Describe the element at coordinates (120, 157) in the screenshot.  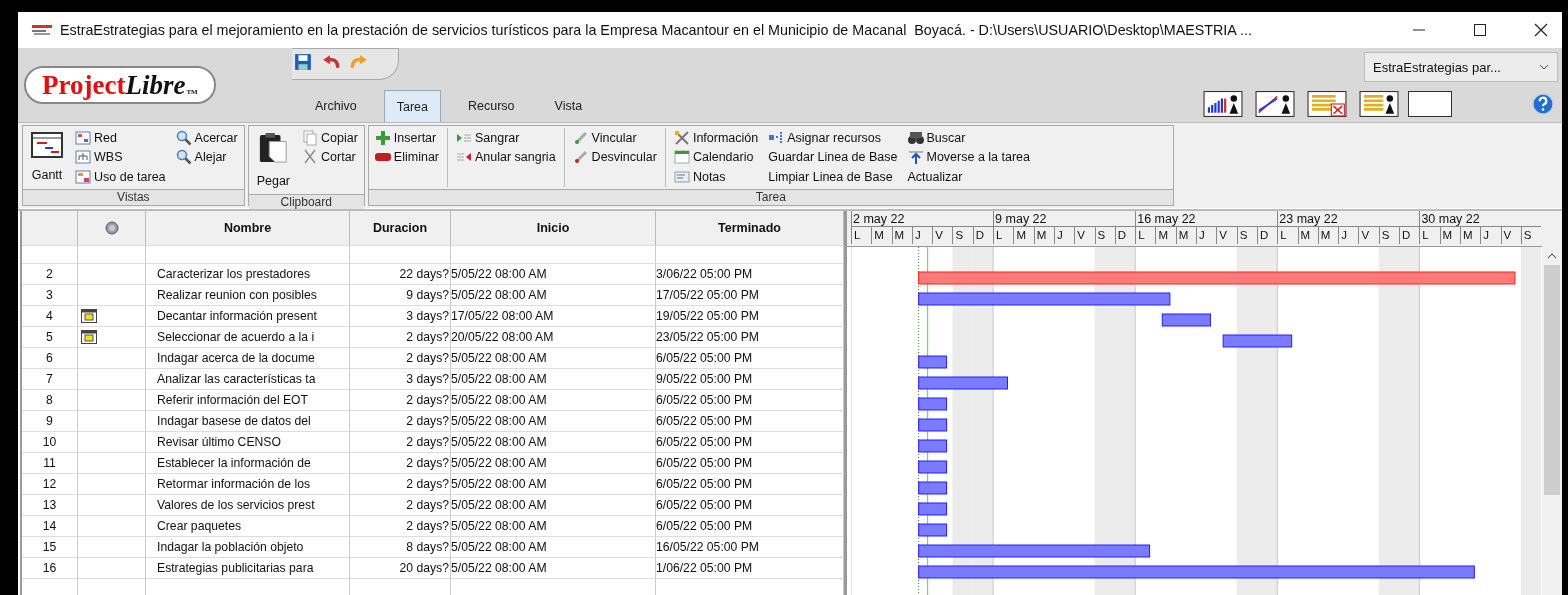
I see `ribbon-button: WBS` at that location.